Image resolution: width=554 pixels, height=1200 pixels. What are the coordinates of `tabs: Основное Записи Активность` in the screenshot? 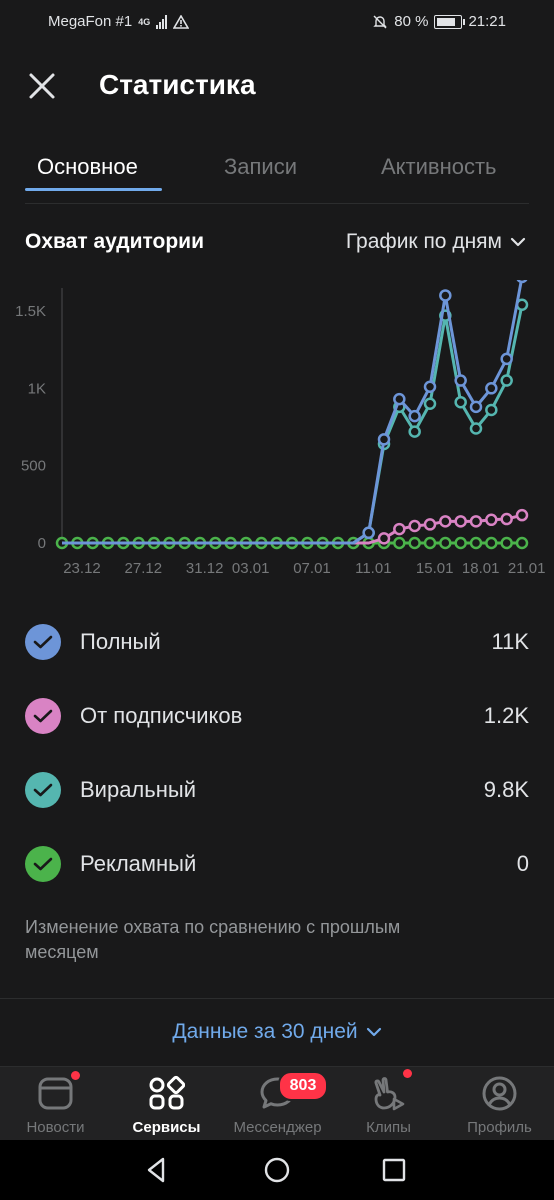 It's located at (277, 172).